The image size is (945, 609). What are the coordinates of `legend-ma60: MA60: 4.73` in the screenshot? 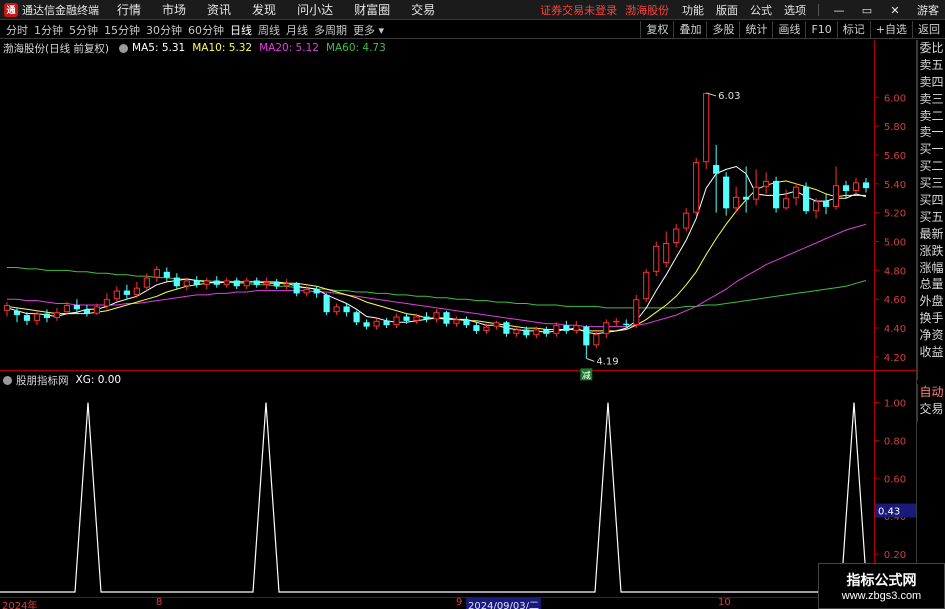 It's located at (355, 48).